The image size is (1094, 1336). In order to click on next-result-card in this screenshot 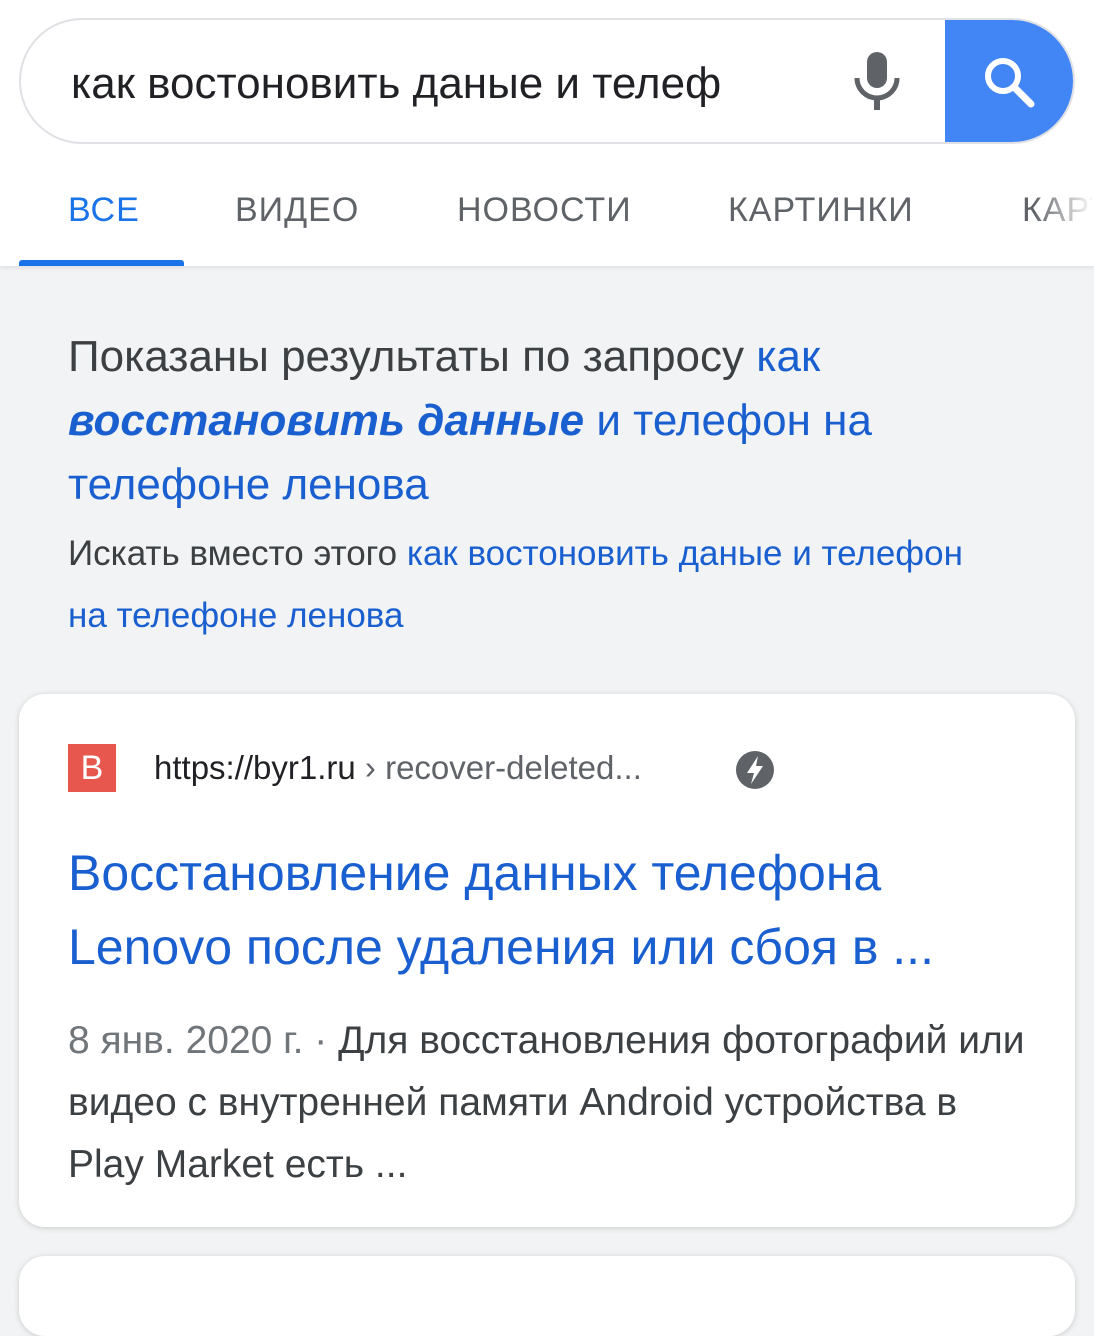, I will do `click(547, 1296)`.